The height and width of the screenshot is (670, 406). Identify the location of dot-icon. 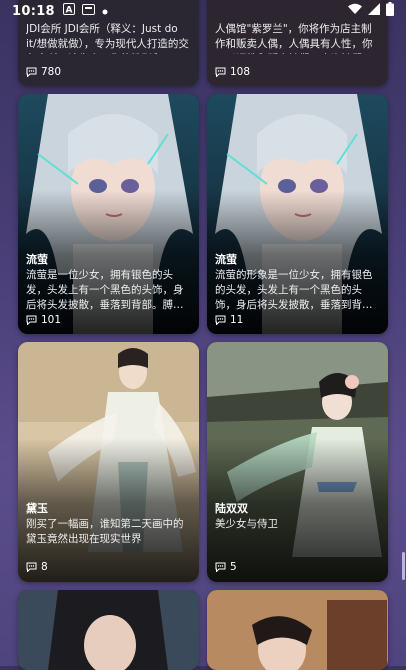
(105, 11).